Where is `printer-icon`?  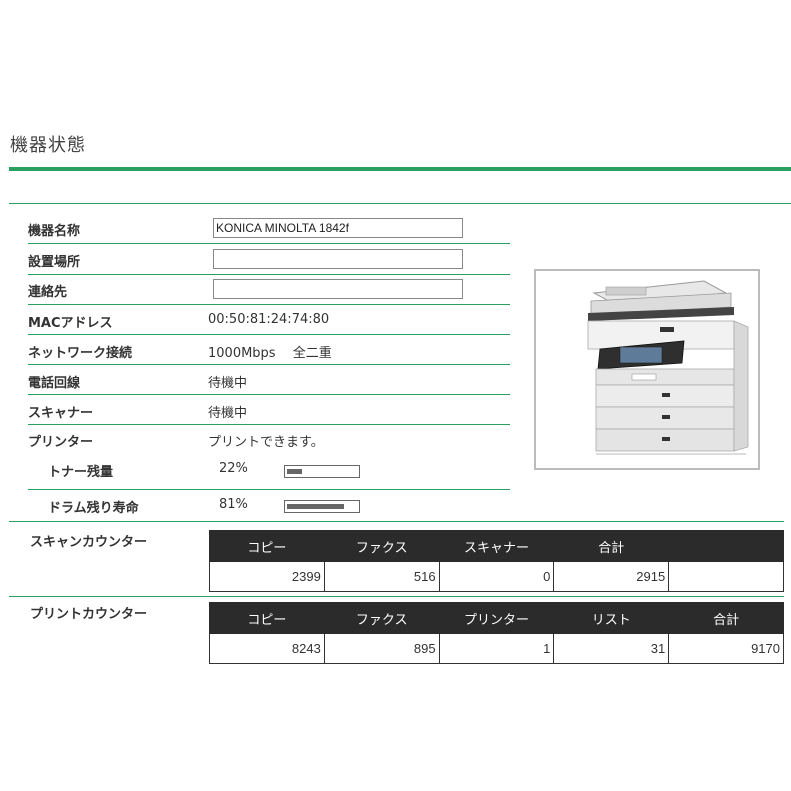 printer-icon is located at coordinates (668, 367).